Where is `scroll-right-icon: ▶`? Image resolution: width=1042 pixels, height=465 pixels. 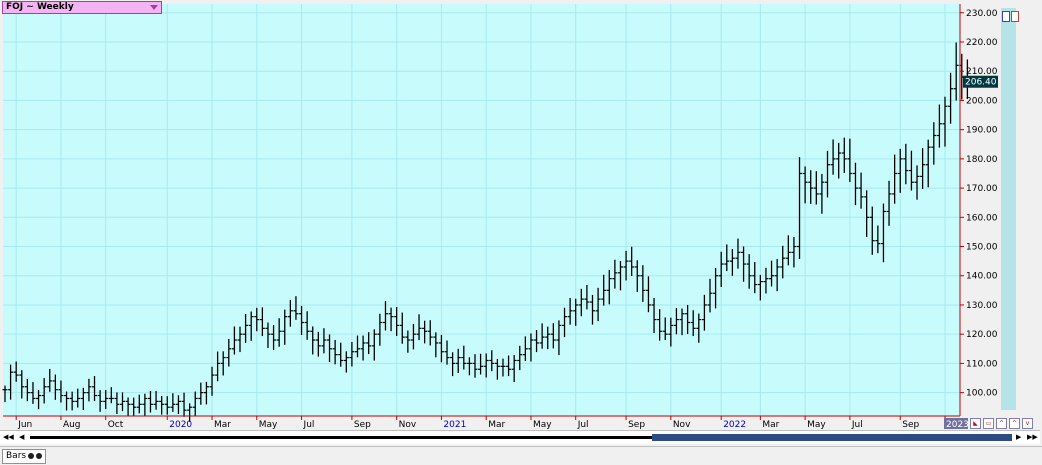 scroll-right-icon: ▶ is located at coordinates (1018, 437).